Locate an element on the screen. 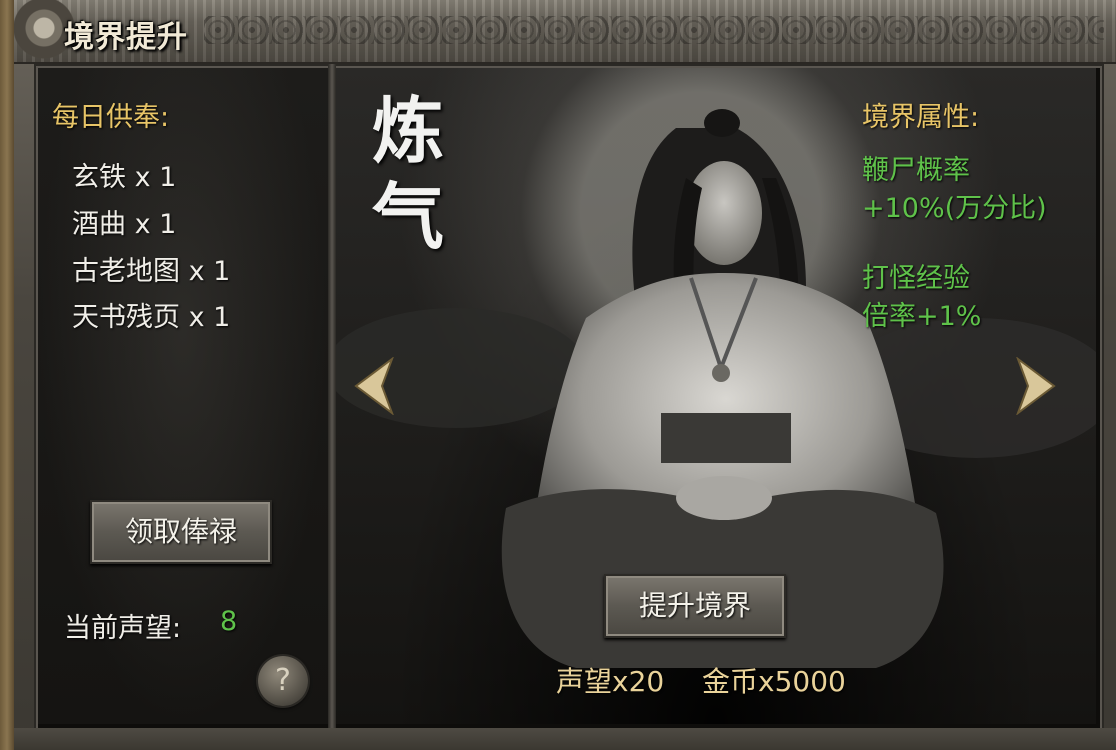  window-title: 境界提升 is located at coordinates (126, 37).